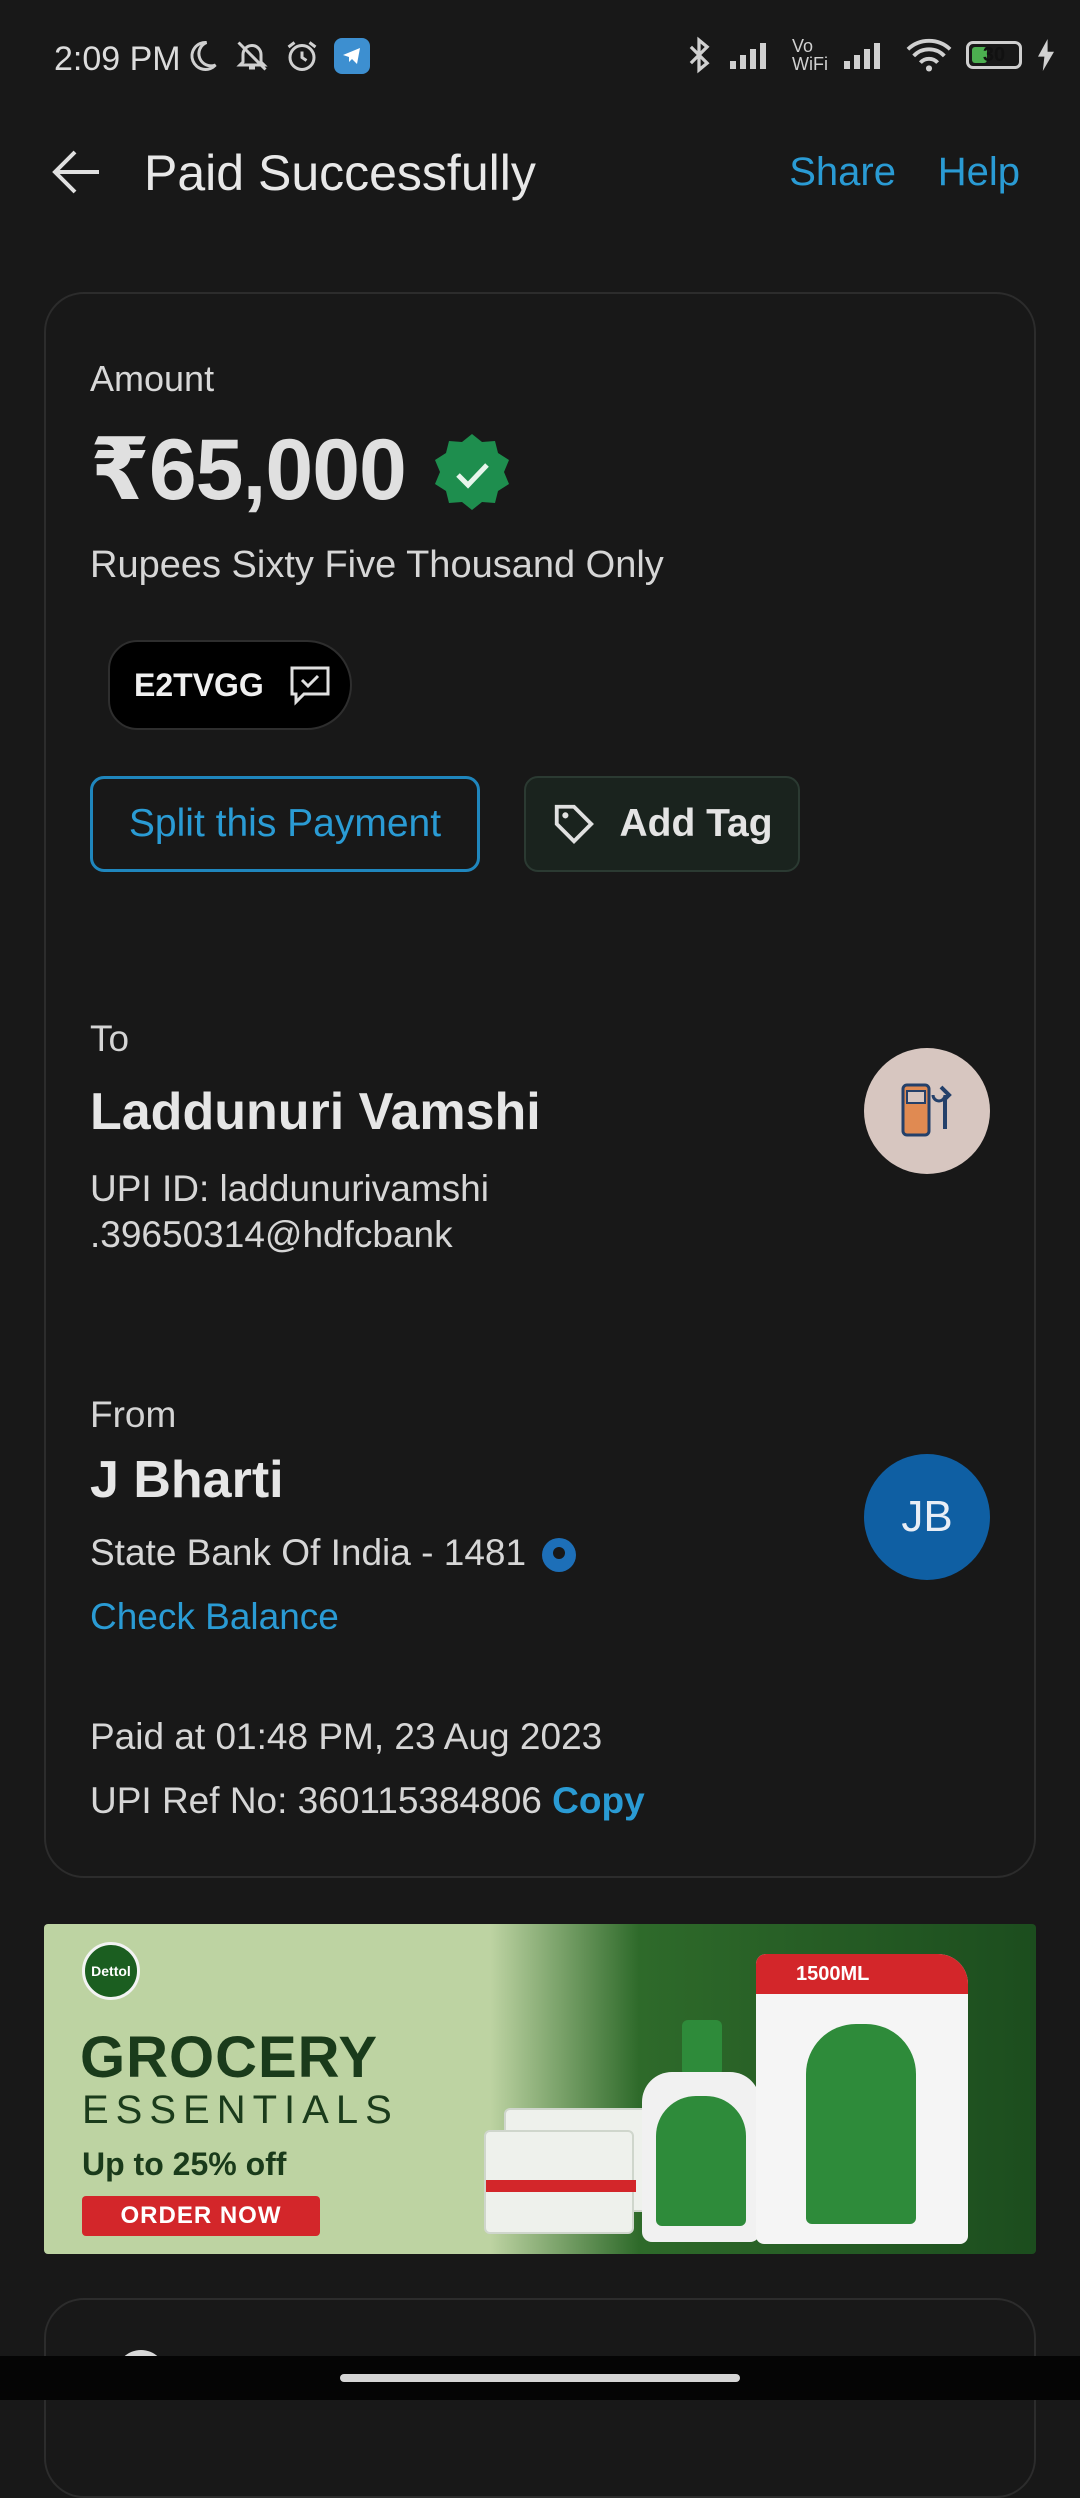  Describe the element at coordinates (701, 2161) in the screenshot. I see `bottle-label` at that location.